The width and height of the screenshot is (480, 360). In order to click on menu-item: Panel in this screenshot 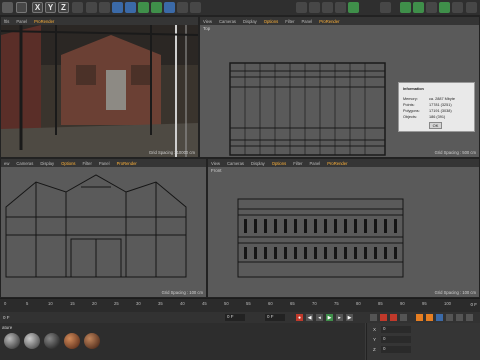, I will do `click(21, 21)`.